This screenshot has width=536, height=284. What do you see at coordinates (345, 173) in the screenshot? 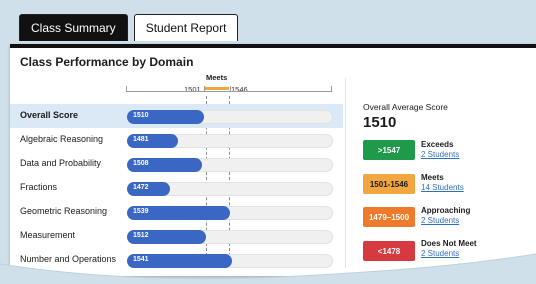
I see `panel-divider` at bounding box center [345, 173].